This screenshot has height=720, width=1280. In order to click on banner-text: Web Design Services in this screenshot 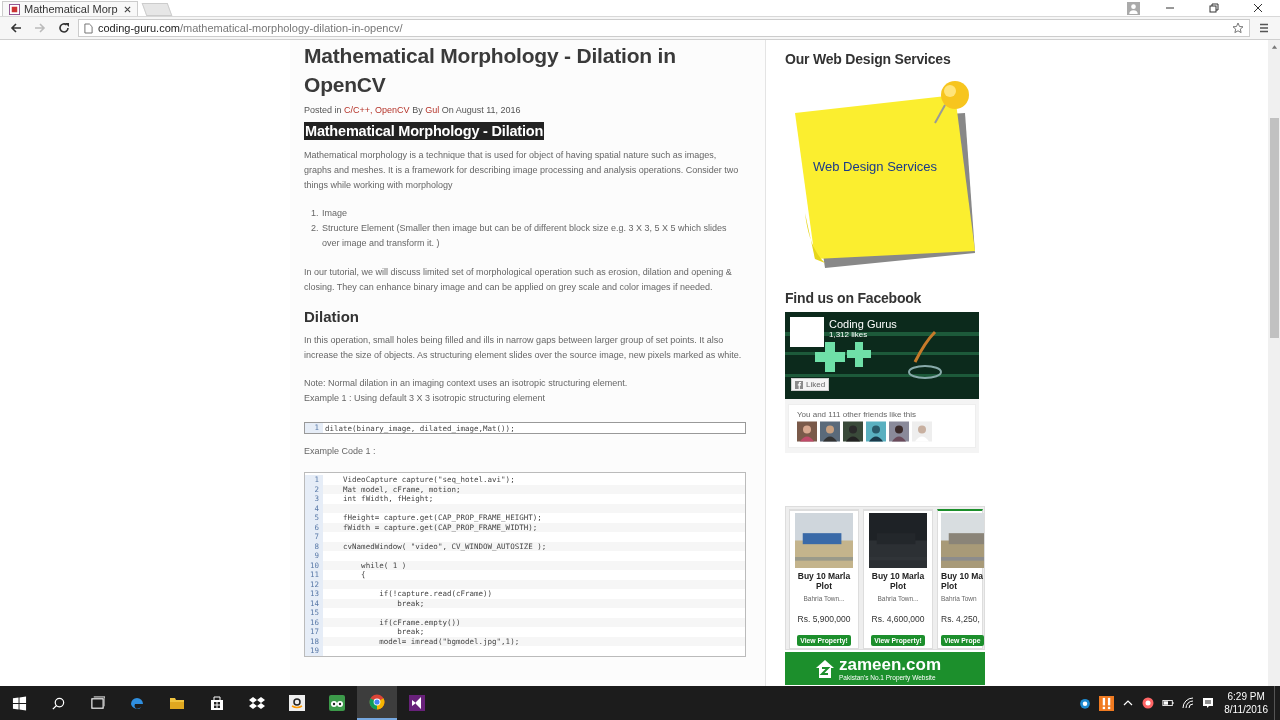, I will do `click(875, 166)`.